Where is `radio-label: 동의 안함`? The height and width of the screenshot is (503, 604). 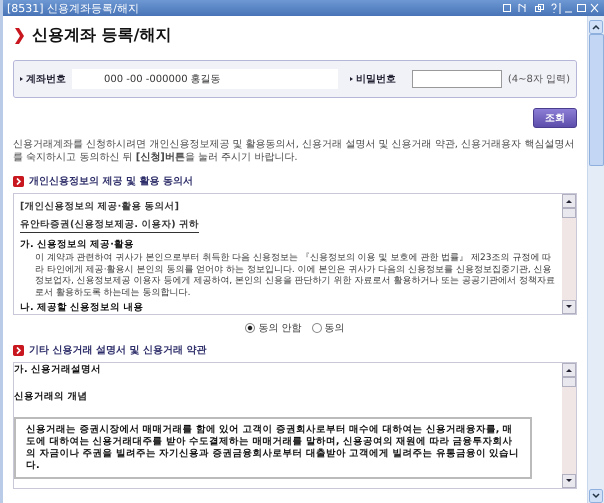 radio-label: 동의 안함 is located at coordinates (280, 328).